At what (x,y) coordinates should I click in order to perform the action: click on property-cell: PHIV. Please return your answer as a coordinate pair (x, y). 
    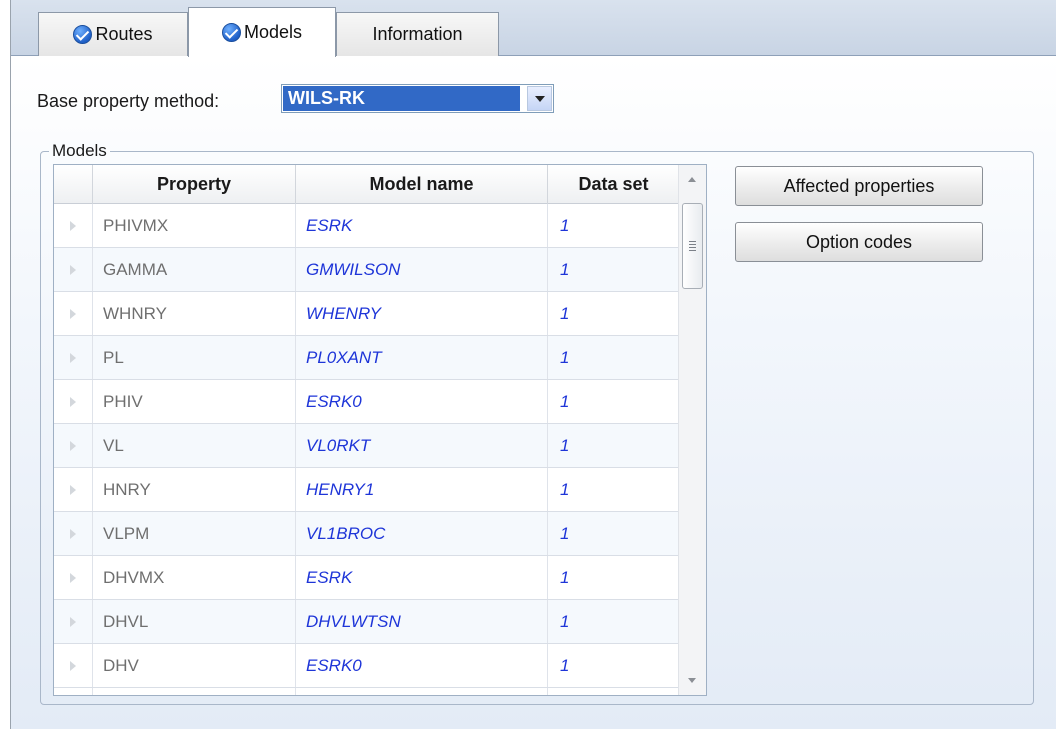
    Looking at the image, I should click on (194, 401).